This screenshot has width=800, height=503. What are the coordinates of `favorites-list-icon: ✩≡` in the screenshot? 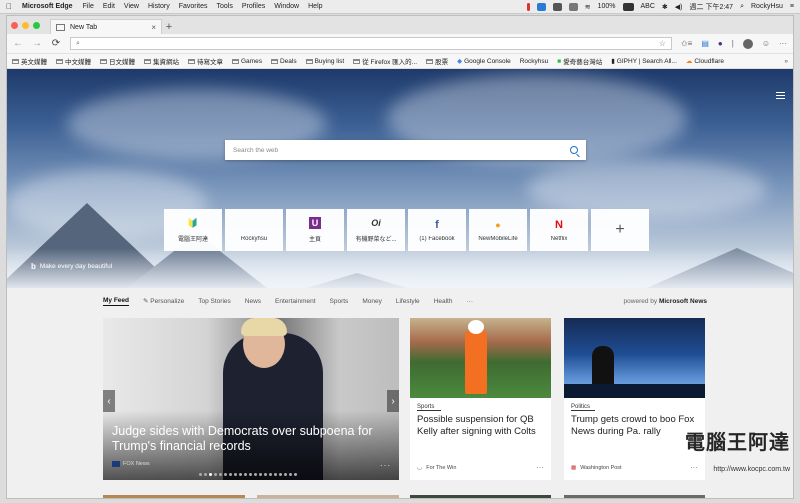 It's located at (686, 43).